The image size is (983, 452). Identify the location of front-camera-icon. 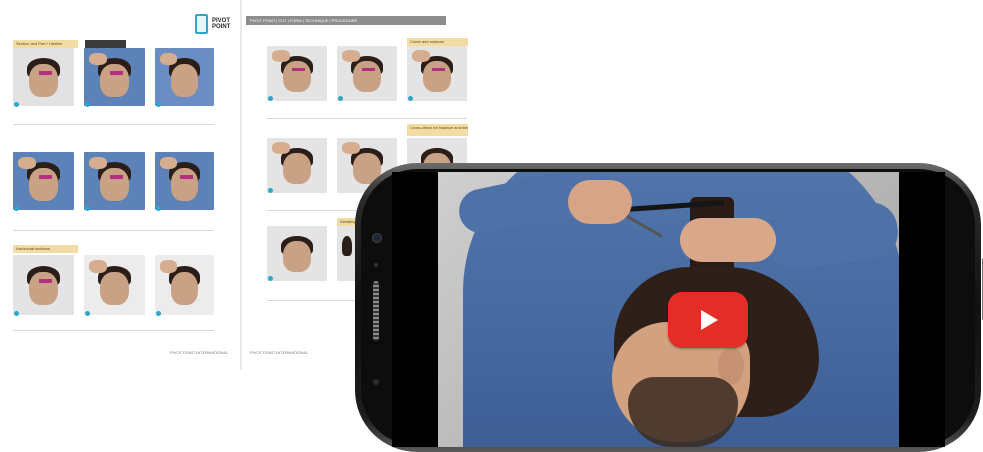
(377, 238).